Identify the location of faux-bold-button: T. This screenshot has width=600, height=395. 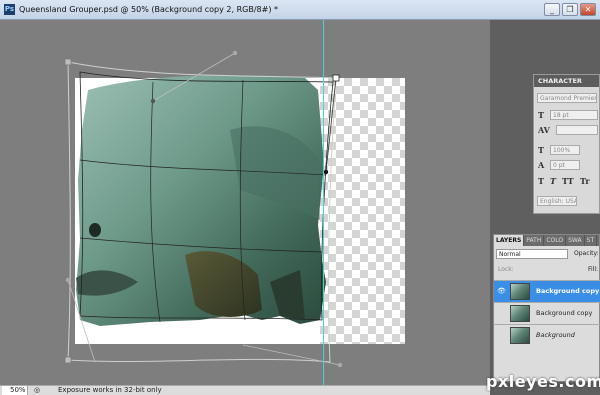
(541, 181).